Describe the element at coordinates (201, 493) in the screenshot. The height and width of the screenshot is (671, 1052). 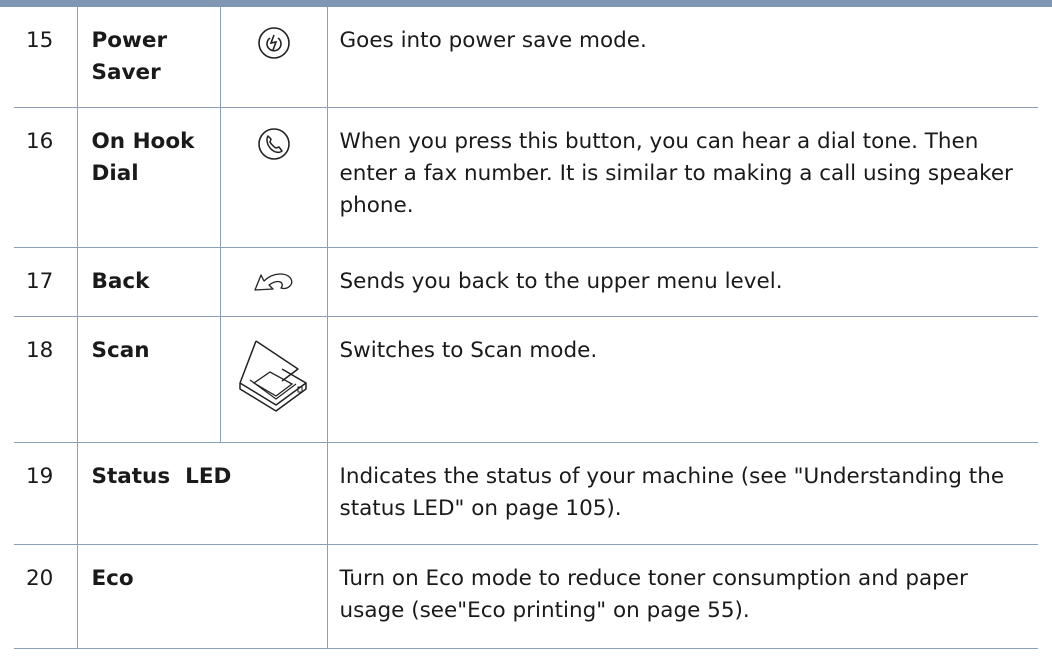
I see `button-name: Status LED` at that location.